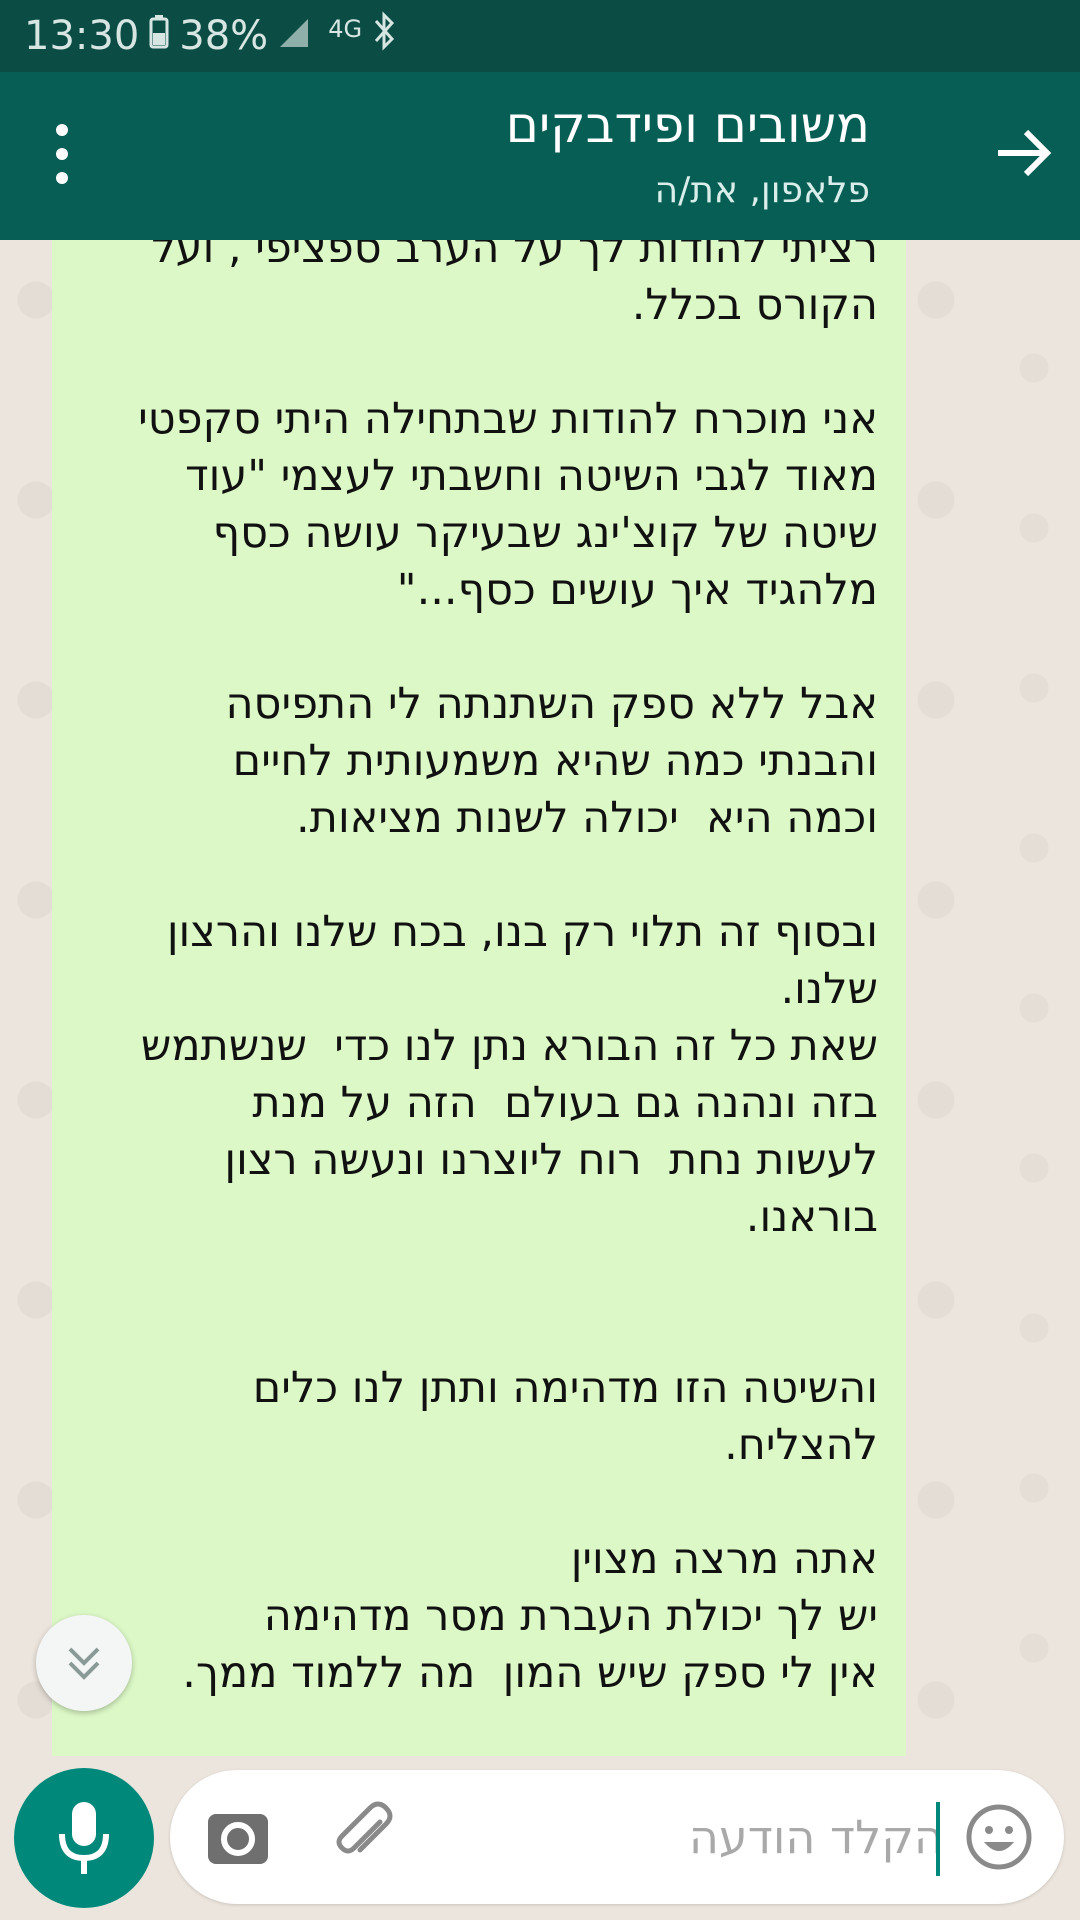 The image size is (1080, 1920). Describe the element at coordinates (688, 125) in the screenshot. I see `chat-title: משובים ופידבקים` at that location.